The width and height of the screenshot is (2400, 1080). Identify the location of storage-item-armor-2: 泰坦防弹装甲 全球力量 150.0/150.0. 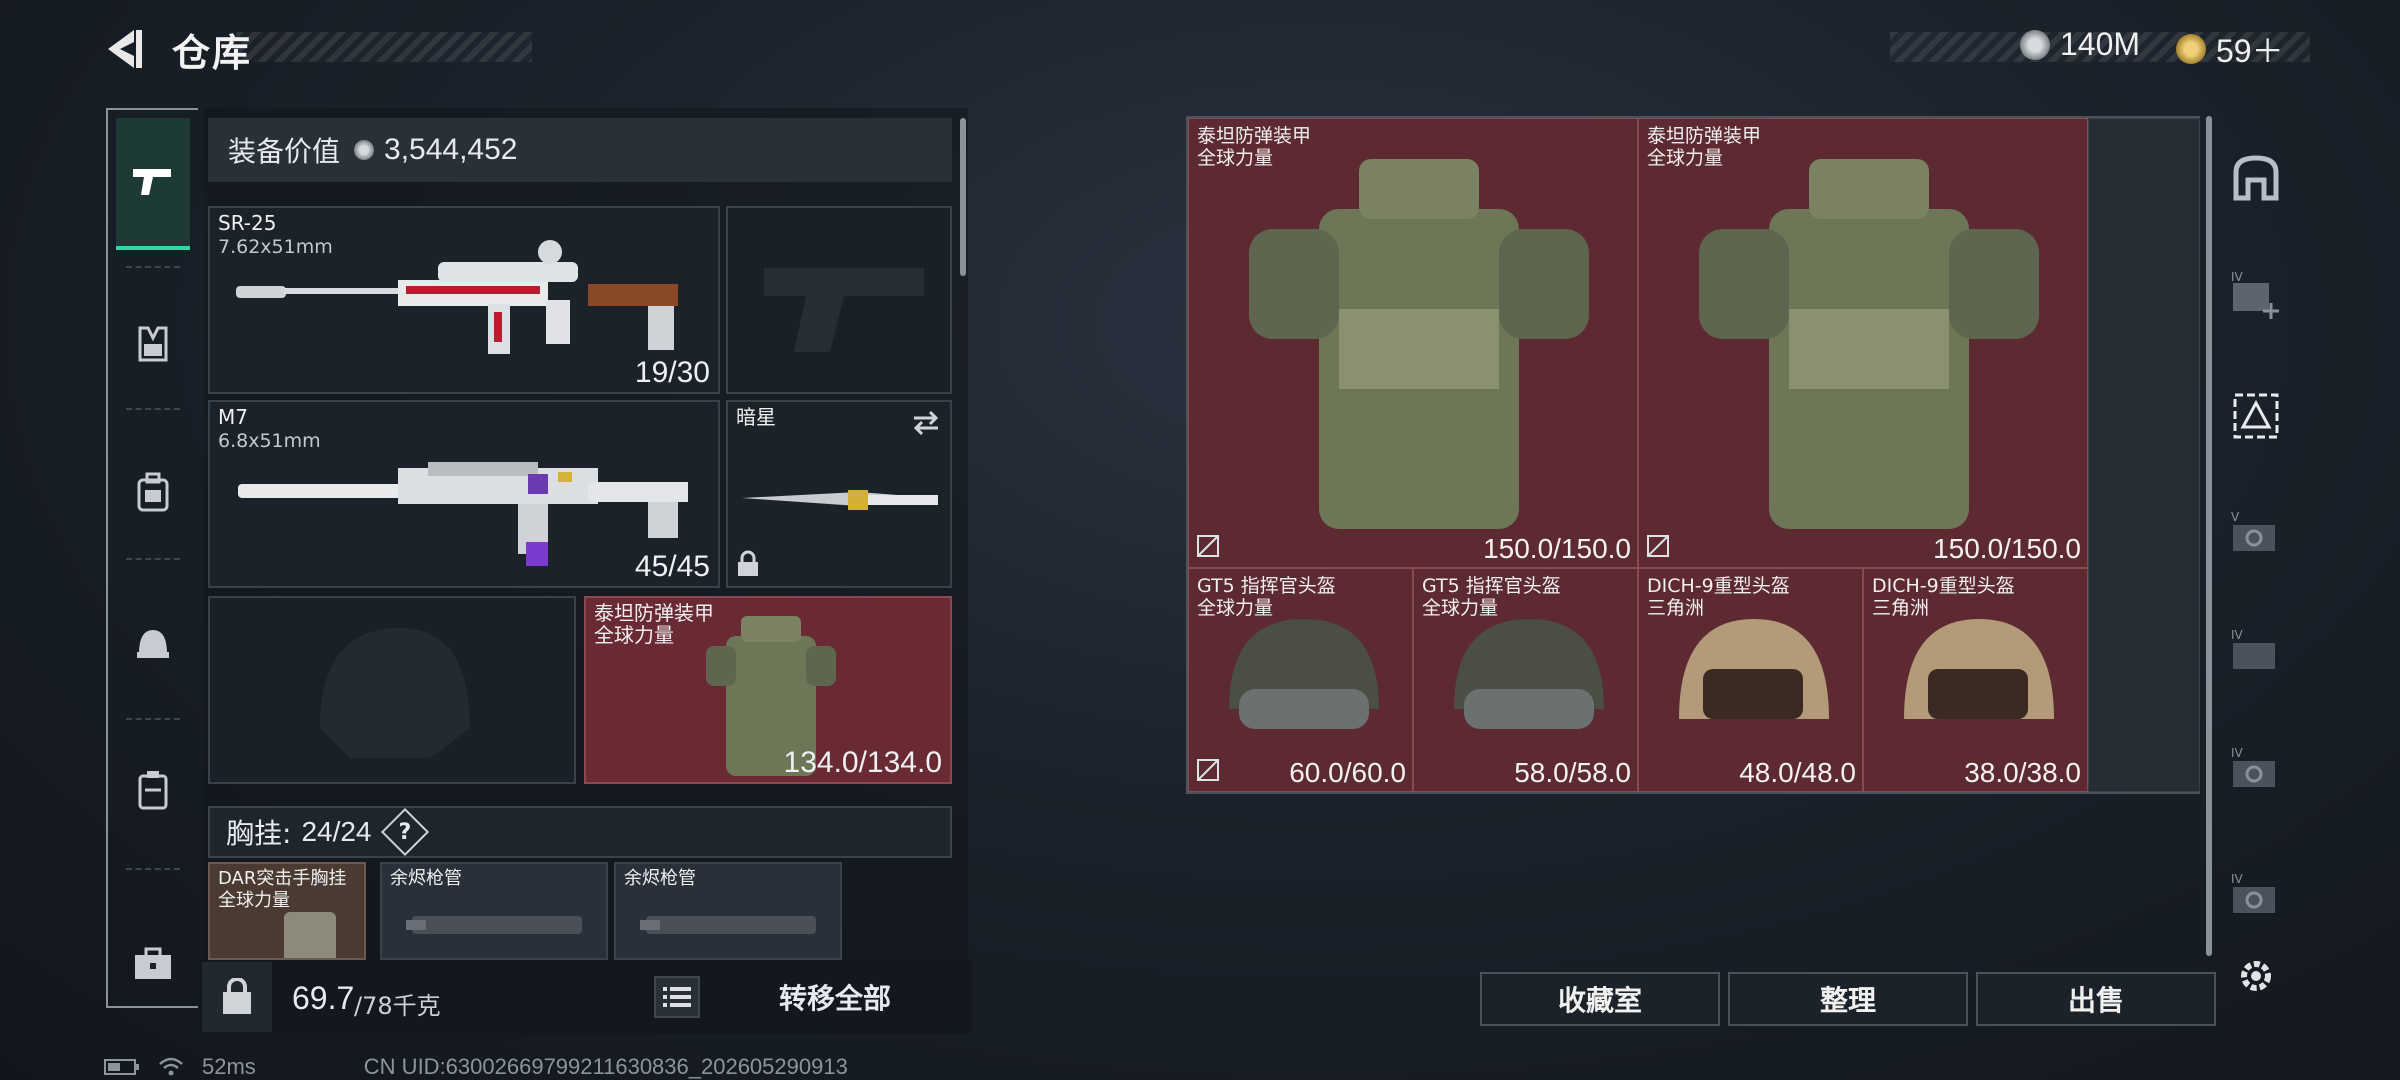
(1863, 343).